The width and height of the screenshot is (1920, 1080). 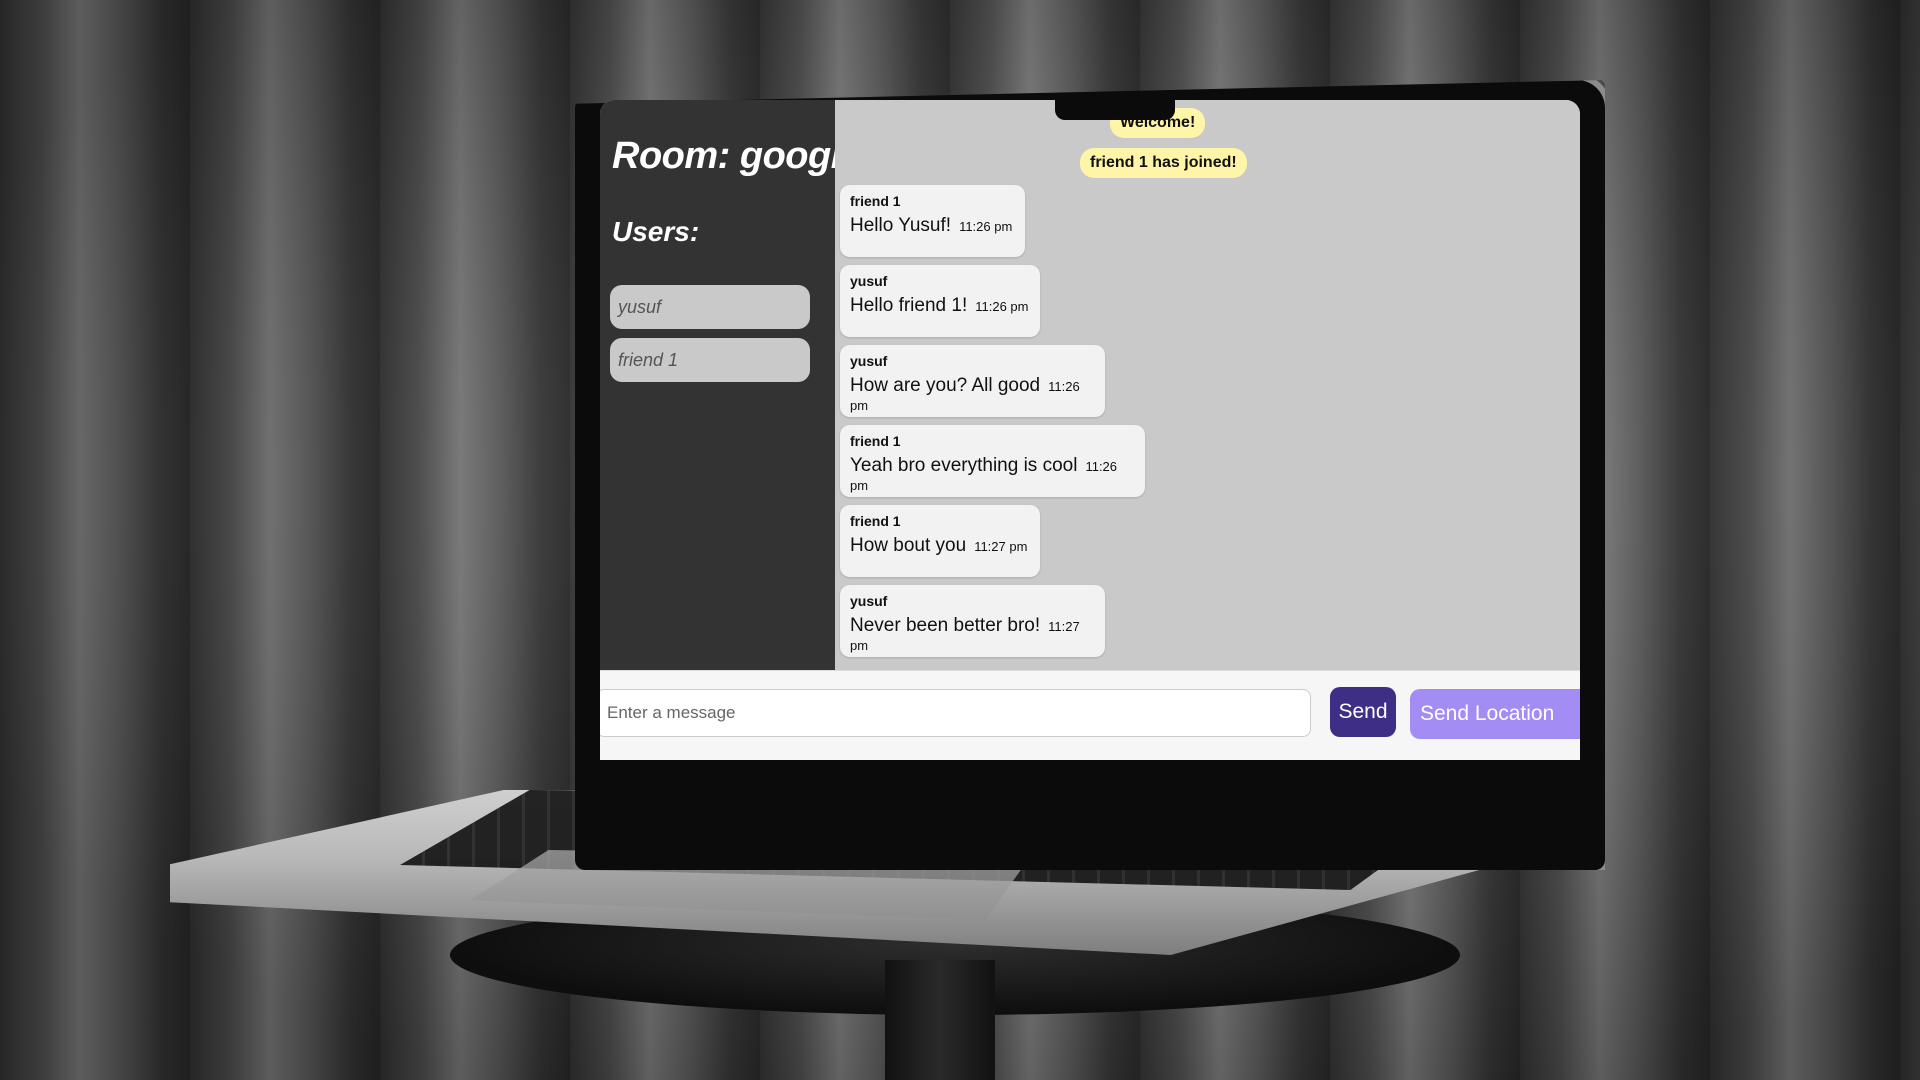 I want to click on message-text: How are you? All good, so click(x=945, y=385).